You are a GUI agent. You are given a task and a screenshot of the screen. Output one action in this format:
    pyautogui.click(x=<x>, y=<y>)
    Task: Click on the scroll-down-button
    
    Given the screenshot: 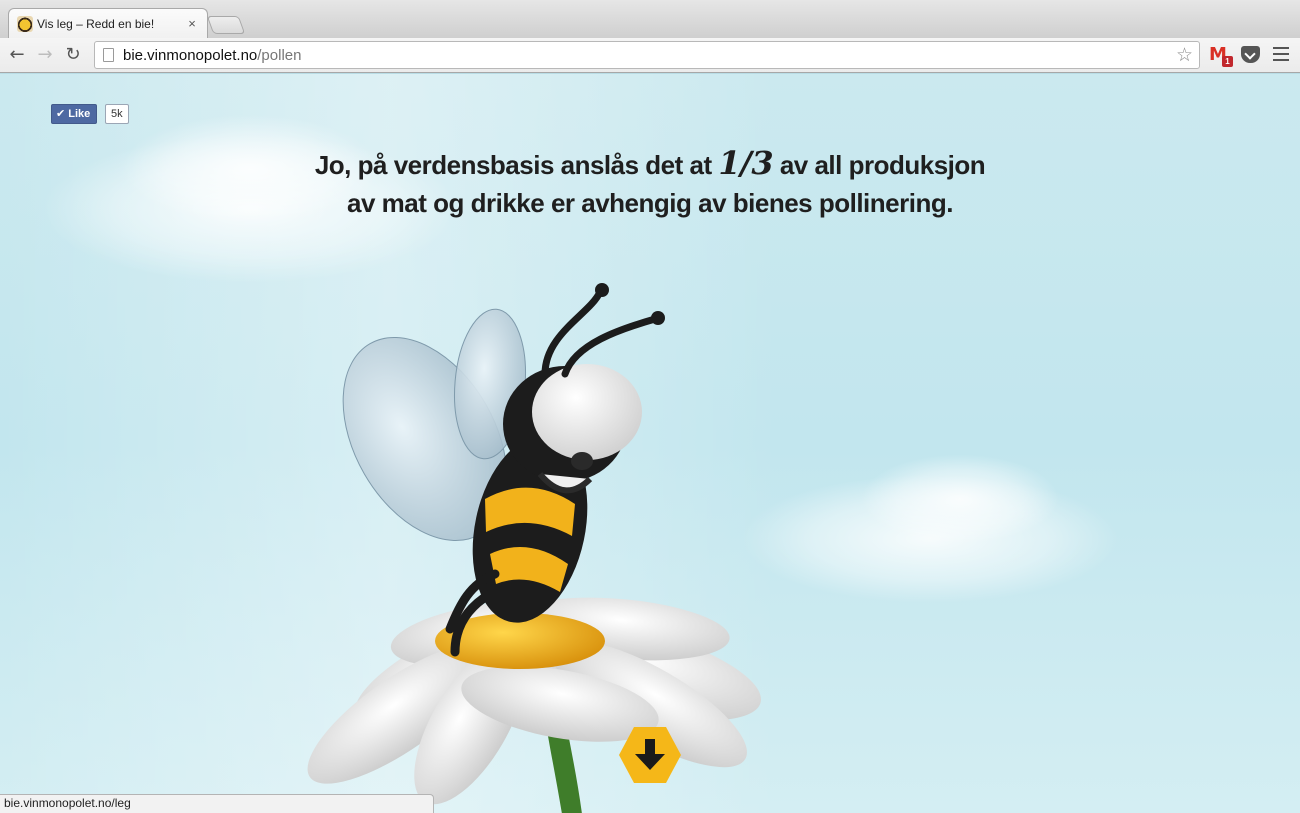 What is the action you would take?
    pyautogui.click(x=650, y=755)
    